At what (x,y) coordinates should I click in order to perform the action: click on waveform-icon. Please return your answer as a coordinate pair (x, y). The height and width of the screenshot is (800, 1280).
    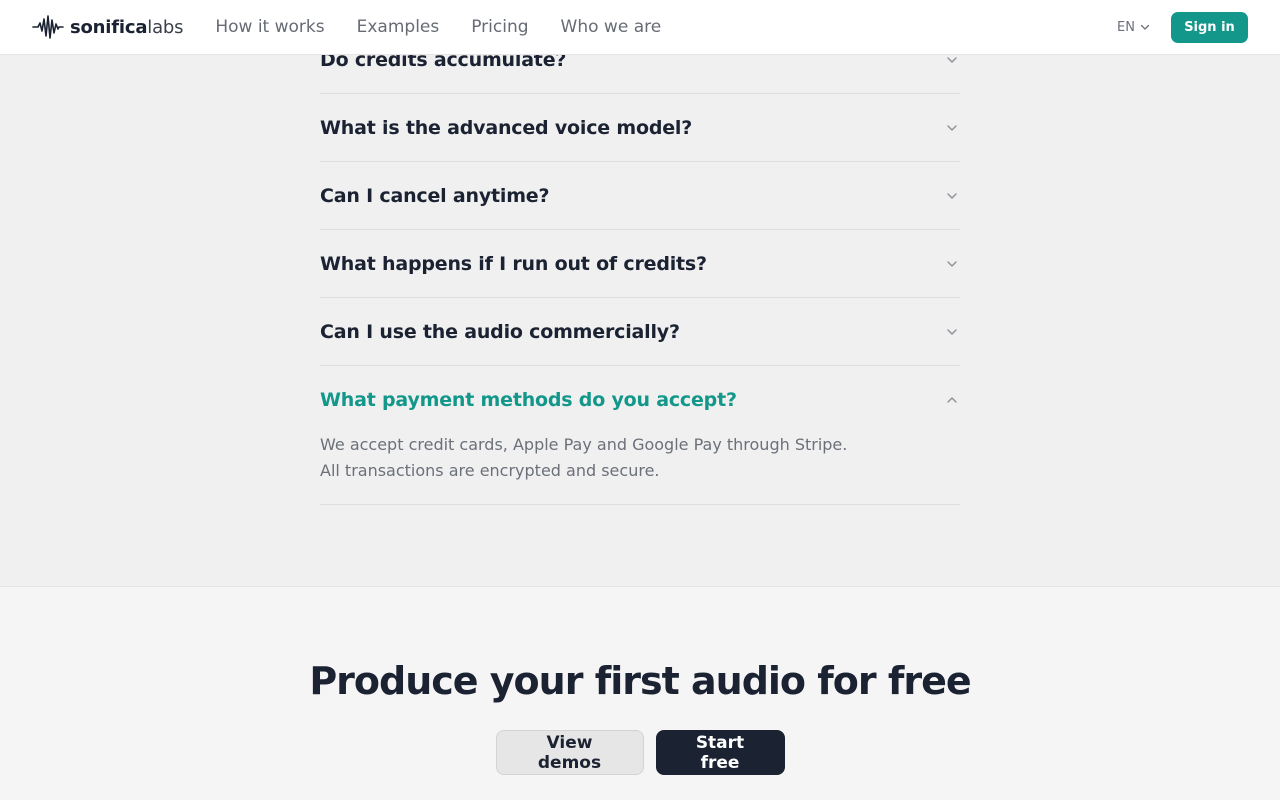
    Looking at the image, I should click on (48, 27).